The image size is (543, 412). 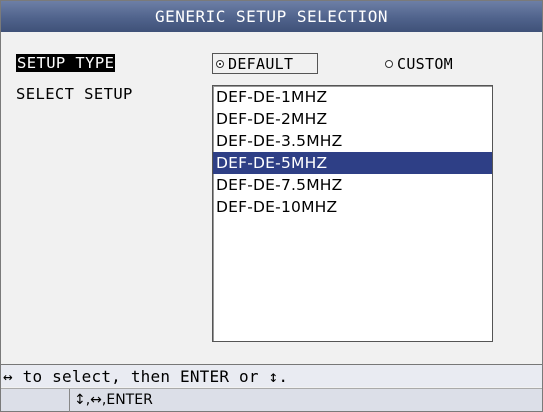 I want to click on list-item: DEF-DE-7.5MHZ, so click(x=352, y=185).